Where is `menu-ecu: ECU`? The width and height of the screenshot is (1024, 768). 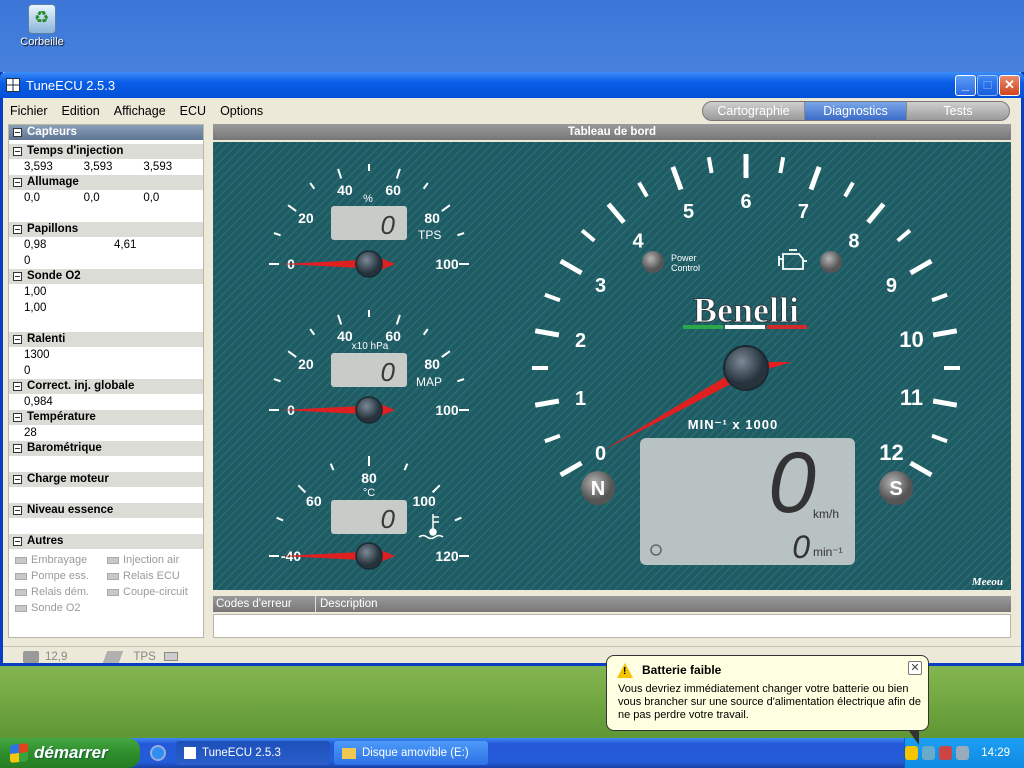
menu-ecu: ECU is located at coordinates (193, 111).